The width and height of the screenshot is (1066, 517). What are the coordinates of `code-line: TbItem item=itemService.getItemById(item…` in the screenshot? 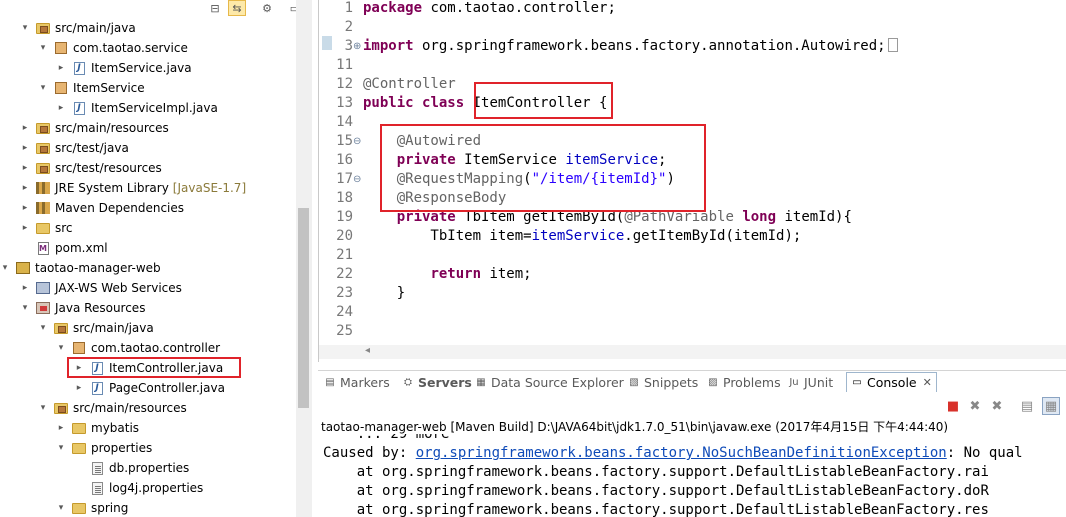 It's located at (582, 236).